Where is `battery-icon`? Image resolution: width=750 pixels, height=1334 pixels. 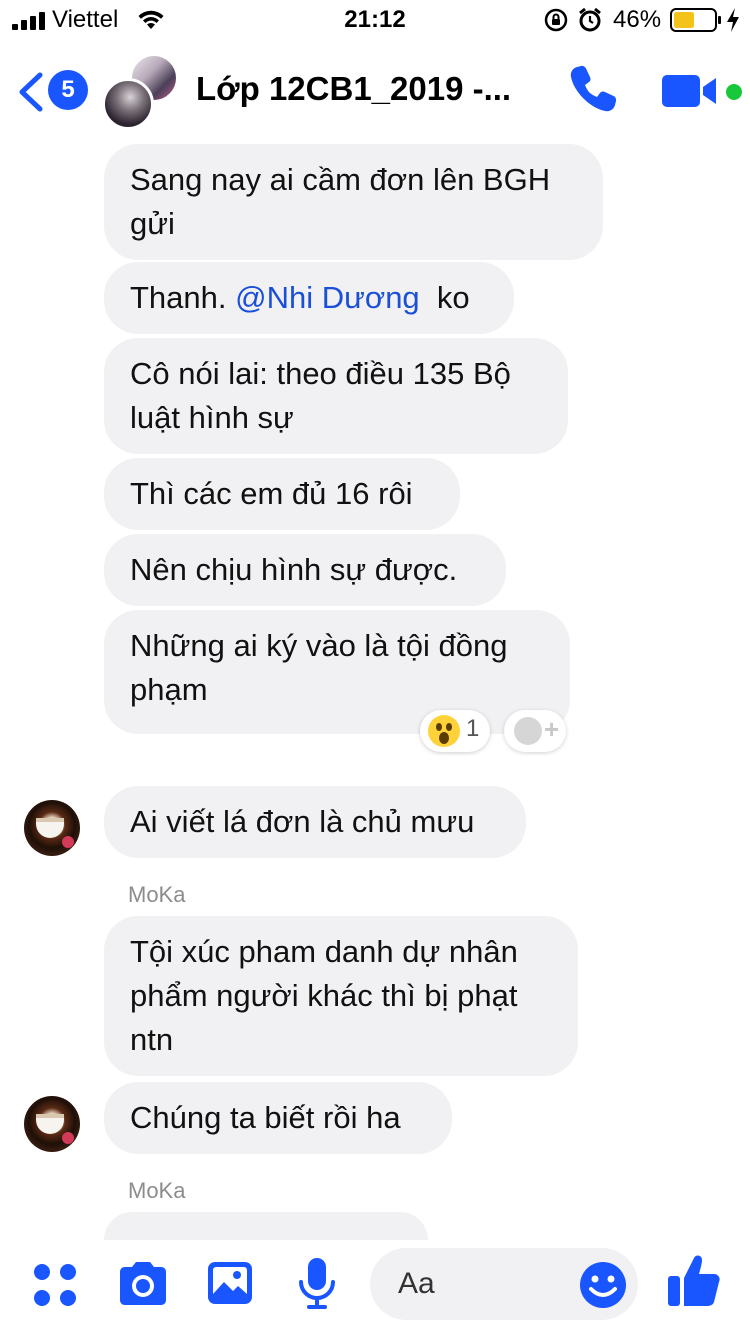 battery-icon is located at coordinates (695, 20).